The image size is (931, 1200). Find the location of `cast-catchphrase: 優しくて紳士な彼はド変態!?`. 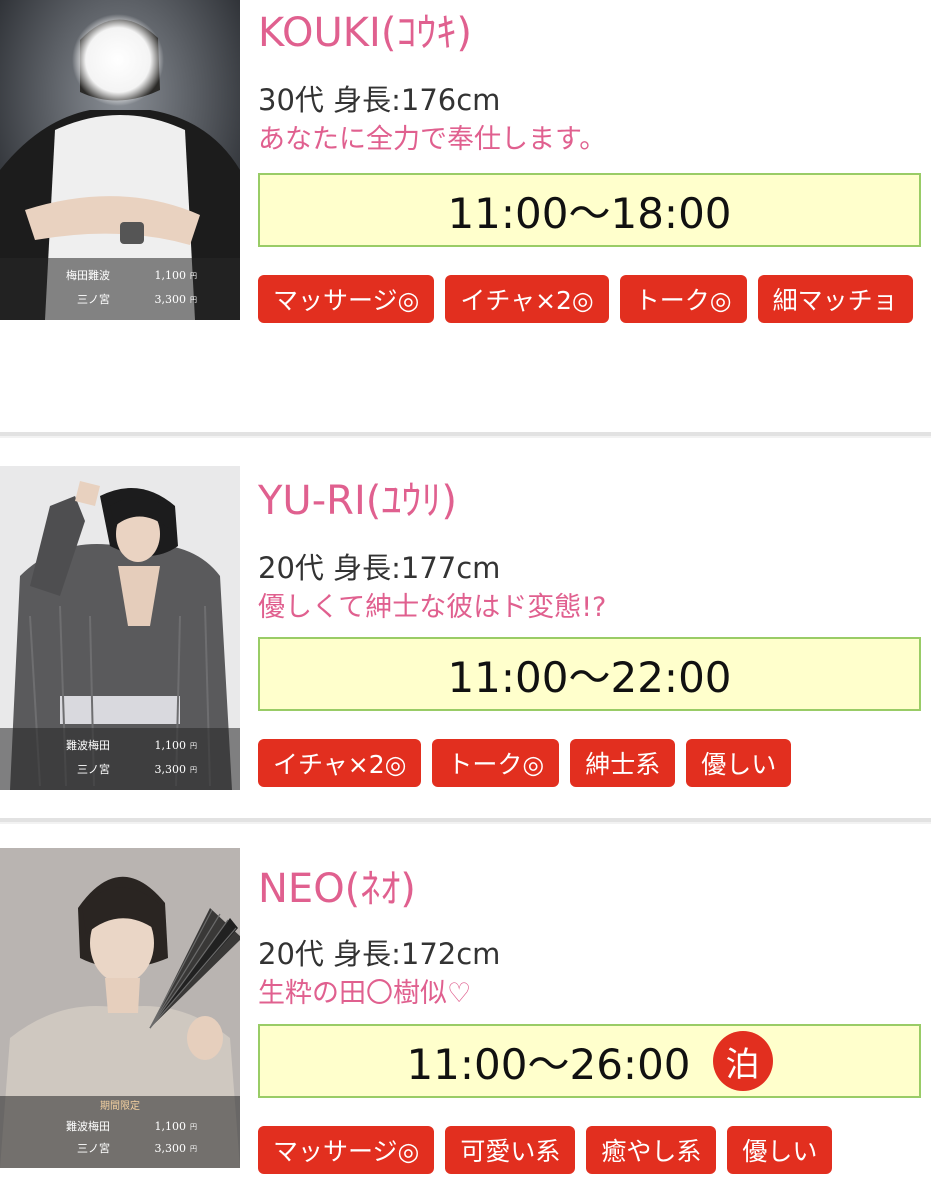

cast-catchphrase: 優しくて紳士な彼はド変態!? is located at coordinates (432, 607).